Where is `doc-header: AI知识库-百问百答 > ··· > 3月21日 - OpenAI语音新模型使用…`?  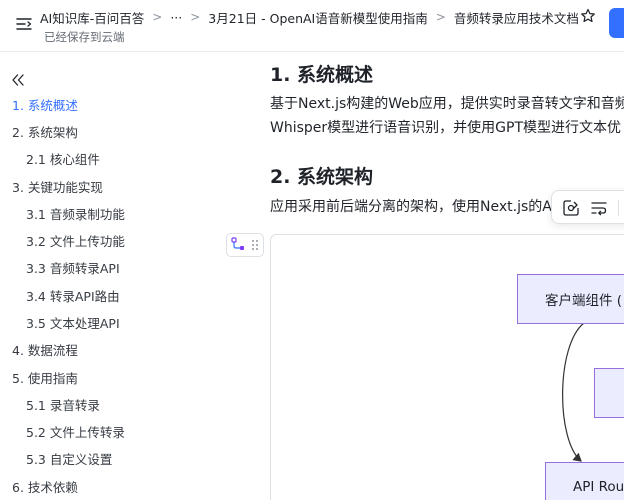
doc-header: AI知识库-百问百答 > ··· > 3月21日 - OpenAI语音新模型使用… is located at coordinates (312, 26).